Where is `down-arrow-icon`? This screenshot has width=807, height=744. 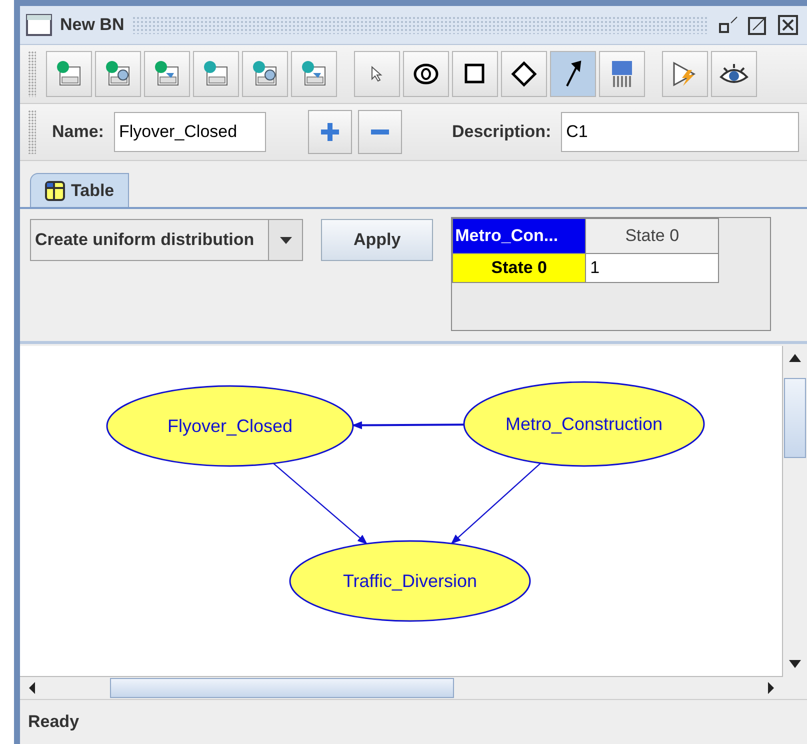 down-arrow-icon is located at coordinates (795, 664).